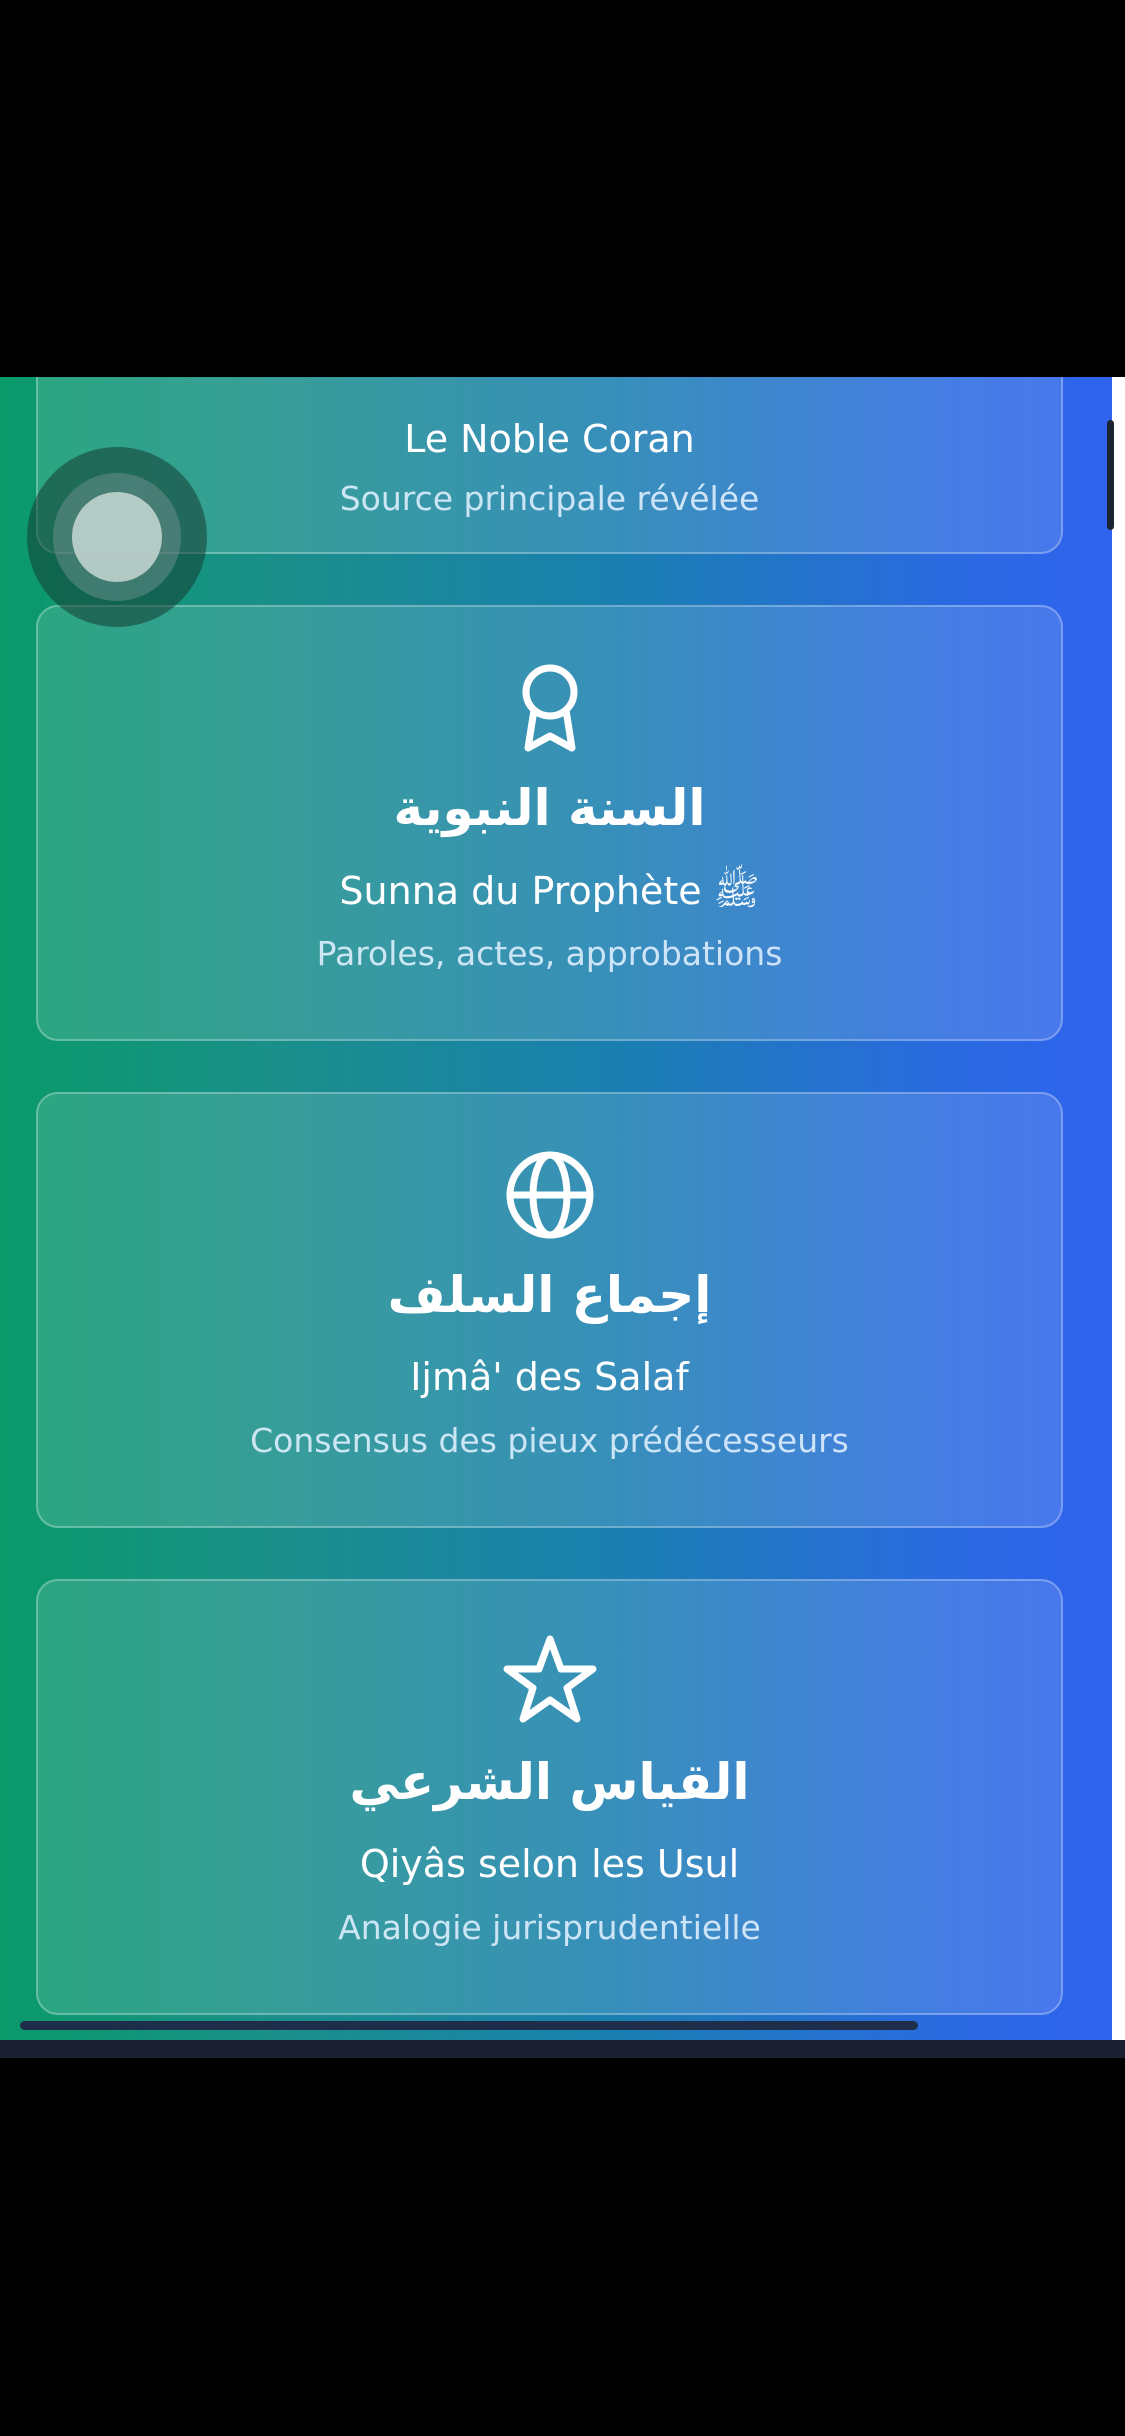 This screenshot has height=2436, width=1125. I want to click on globe-icon, so click(549, 1195).